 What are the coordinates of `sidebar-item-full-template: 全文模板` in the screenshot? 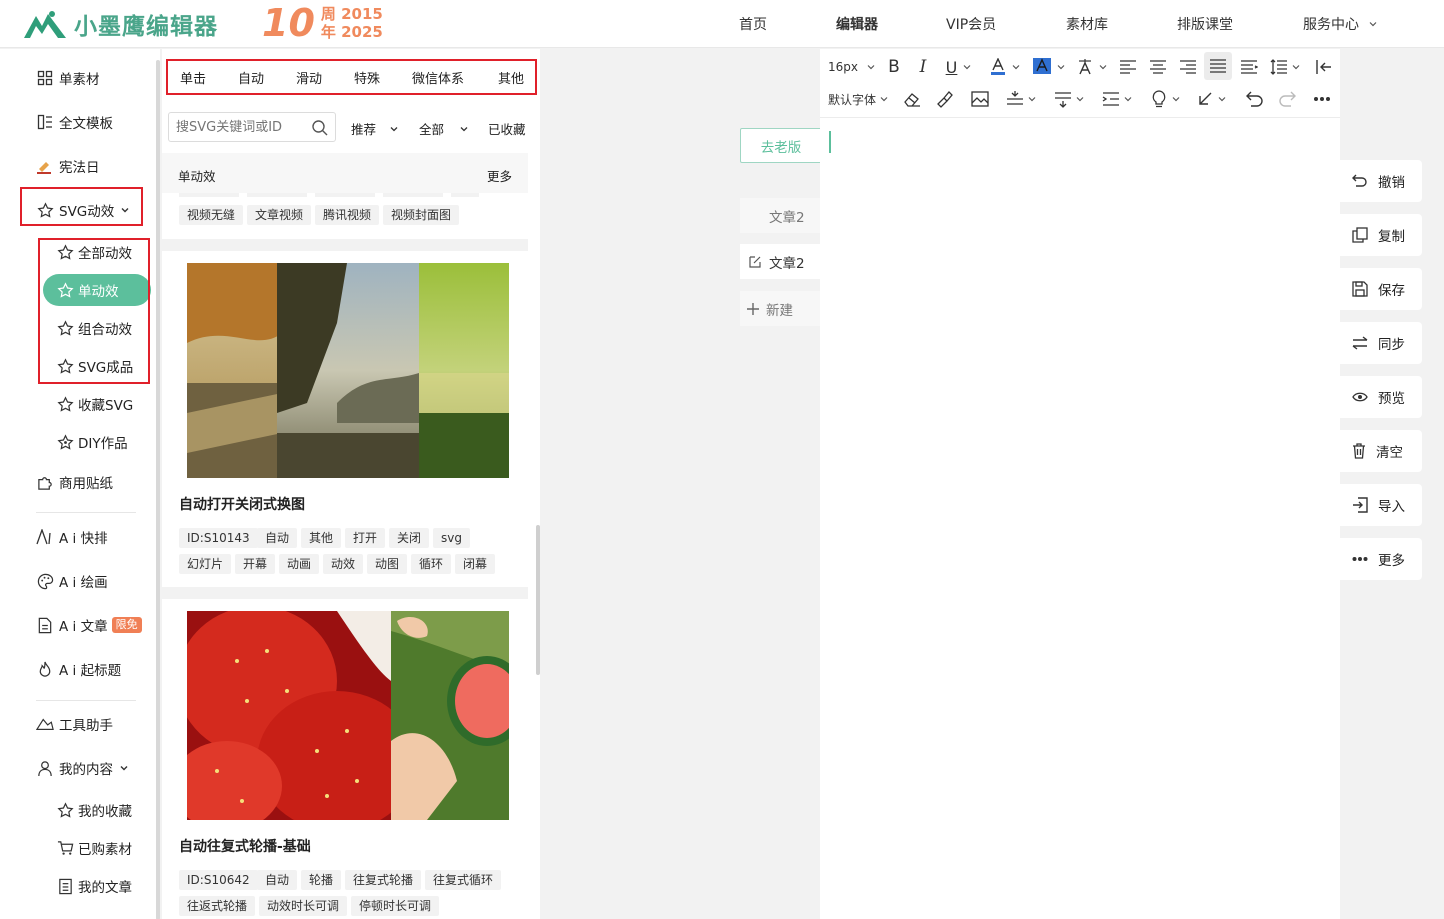 It's located at (74, 122).